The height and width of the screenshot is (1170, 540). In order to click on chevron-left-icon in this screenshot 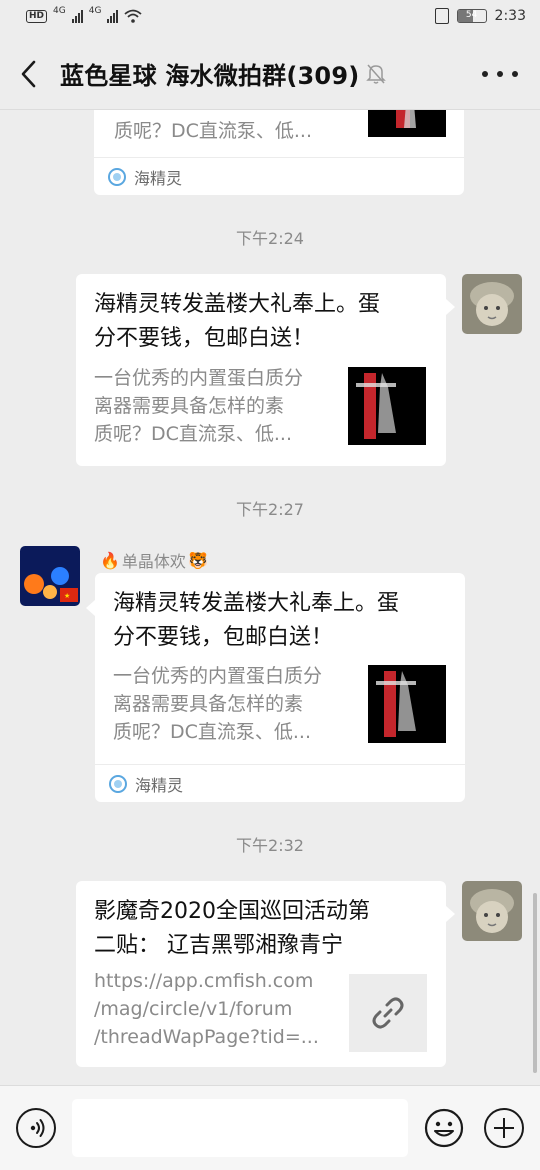, I will do `click(28, 74)`.